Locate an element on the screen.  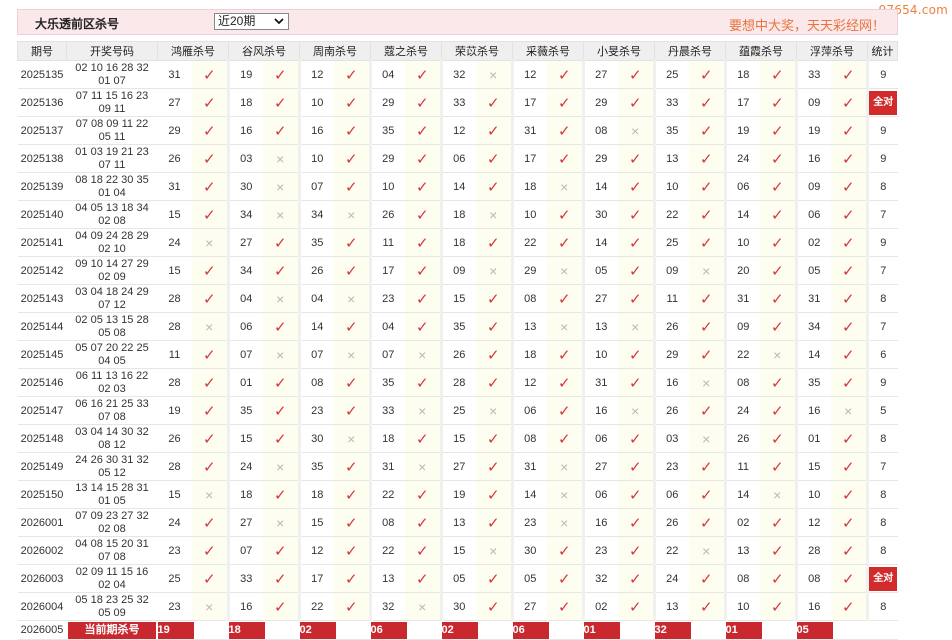
draw-numbers-cell: 04 05 13 18 34 02 08 is located at coordinates (112, 214).